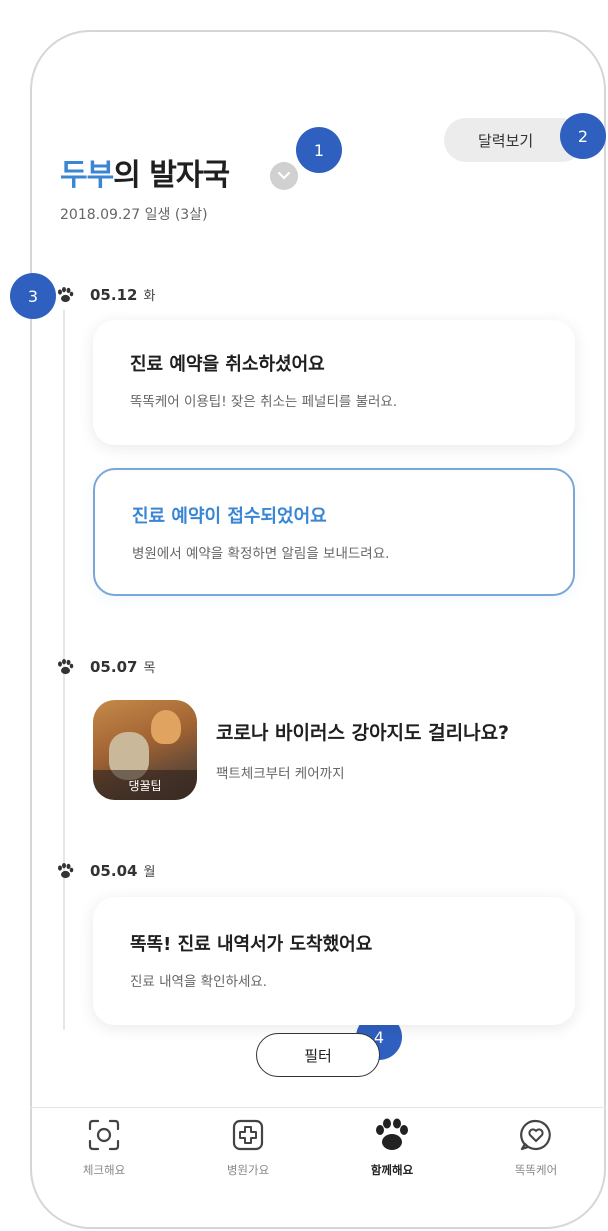  I want to click on timeline-card-highlighted: 진료 예약이 접수되었어요 병원에서 예약을 확정하면 알림을 보내드려요., so click(334, 532).